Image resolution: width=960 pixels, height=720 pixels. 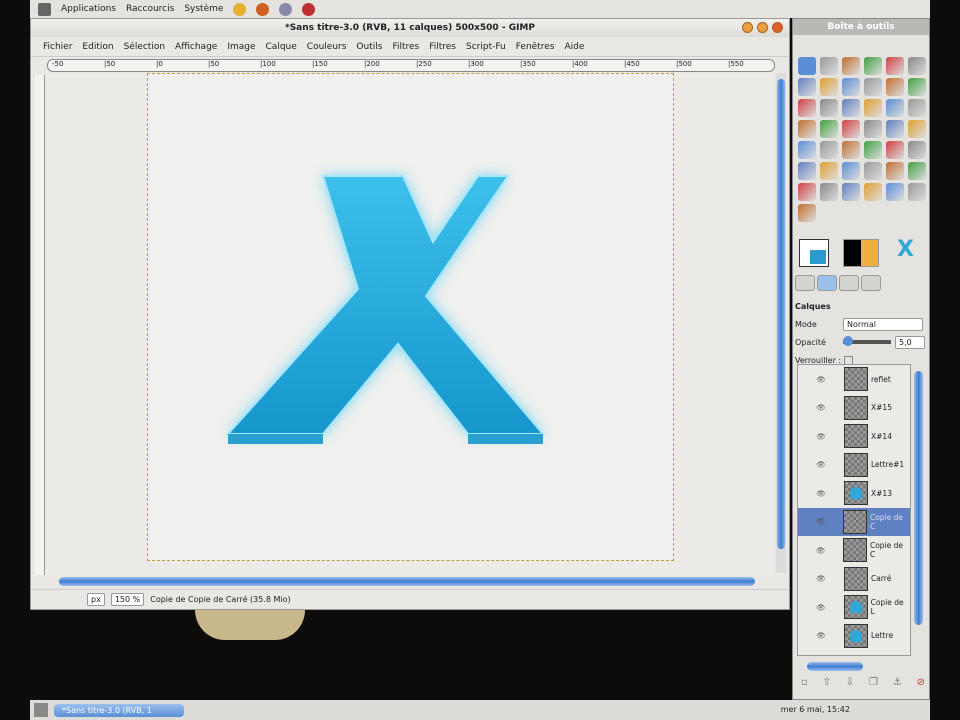 What do you see at coordinates (829, 171) in the screenshot?
I see `blur-tool-icon` at bounding box center [829, 171].